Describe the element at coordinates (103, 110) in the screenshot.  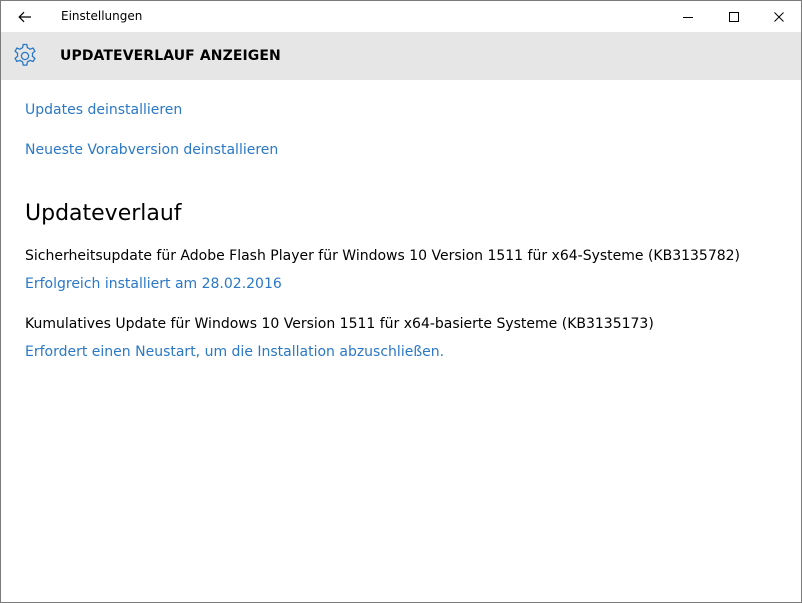
I see `uninstall-updates-link: Updates deinstallieren` at that location.